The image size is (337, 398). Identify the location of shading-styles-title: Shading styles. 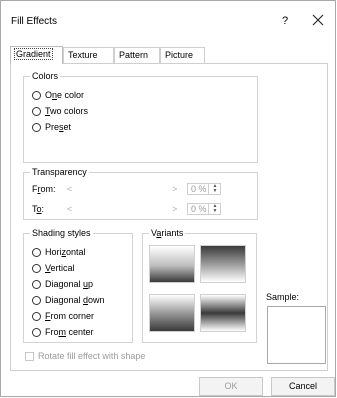
(61, 233).